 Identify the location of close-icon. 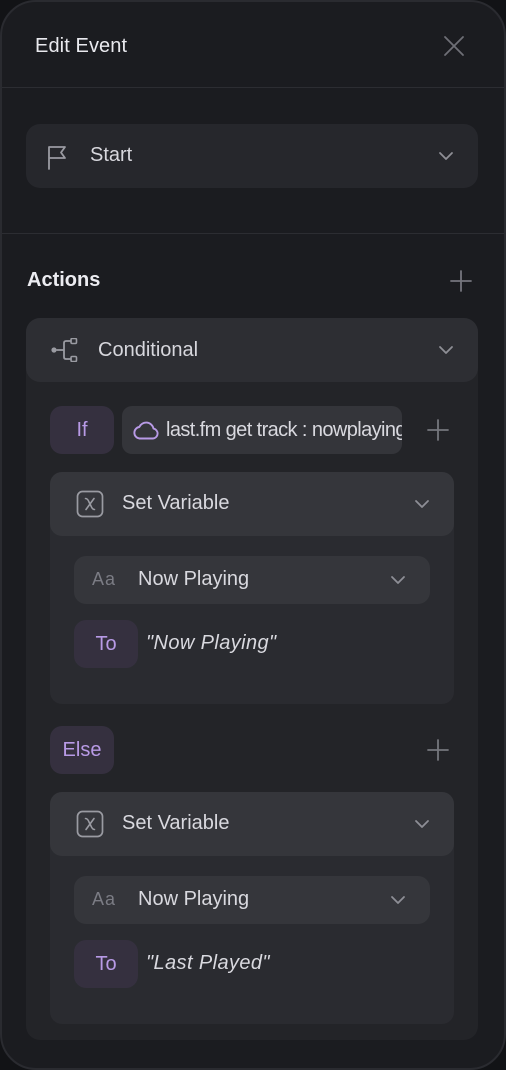
(454, 46).